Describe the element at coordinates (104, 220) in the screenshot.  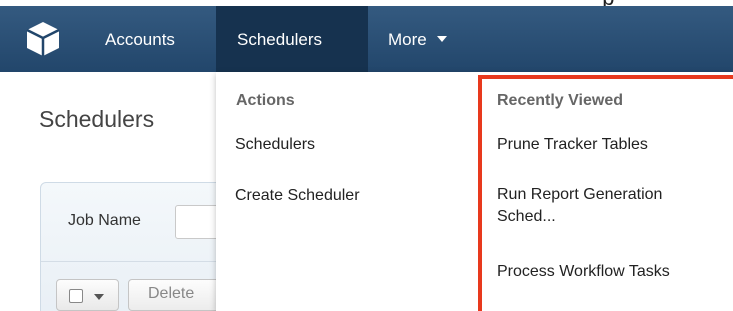
I see `job-name-label: Job Name` at that location.